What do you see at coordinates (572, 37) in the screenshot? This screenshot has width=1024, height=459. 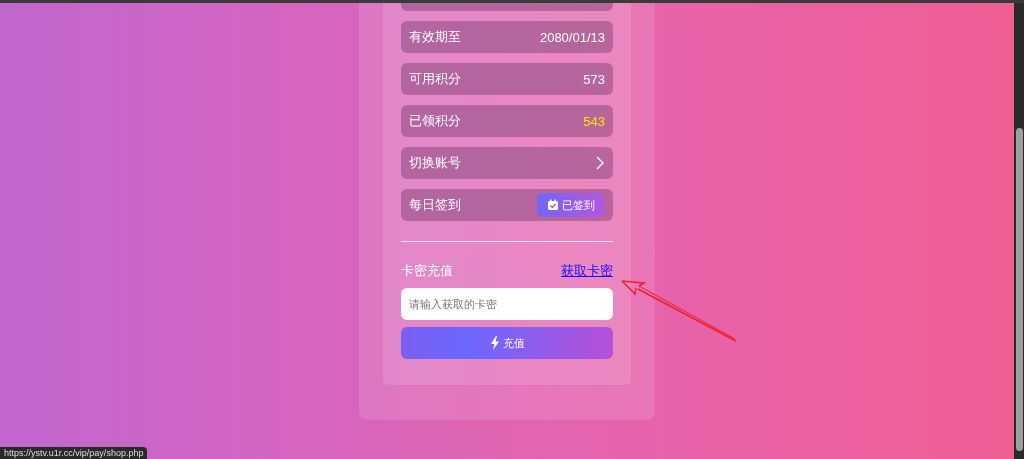 I see `row-value: 2080/01/13` at bounding box center [572, 37].